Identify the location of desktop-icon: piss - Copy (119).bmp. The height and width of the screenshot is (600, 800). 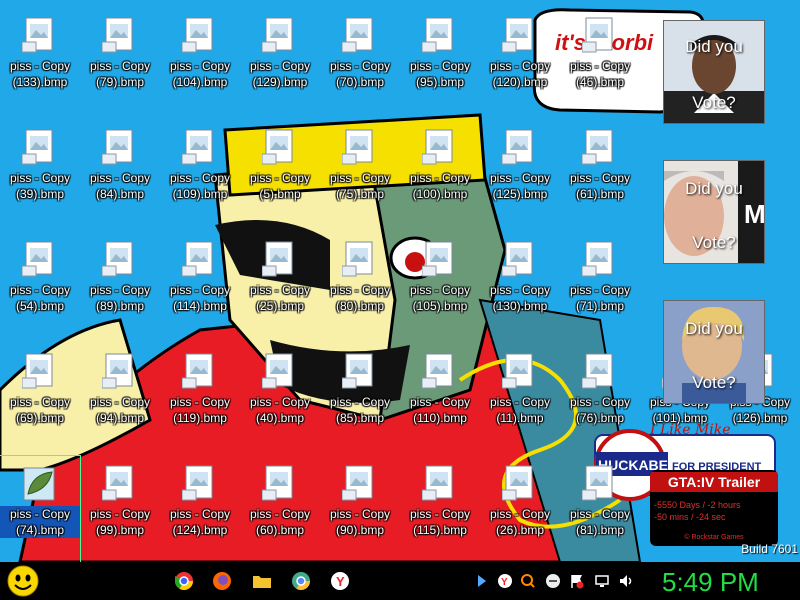
(200, 398).